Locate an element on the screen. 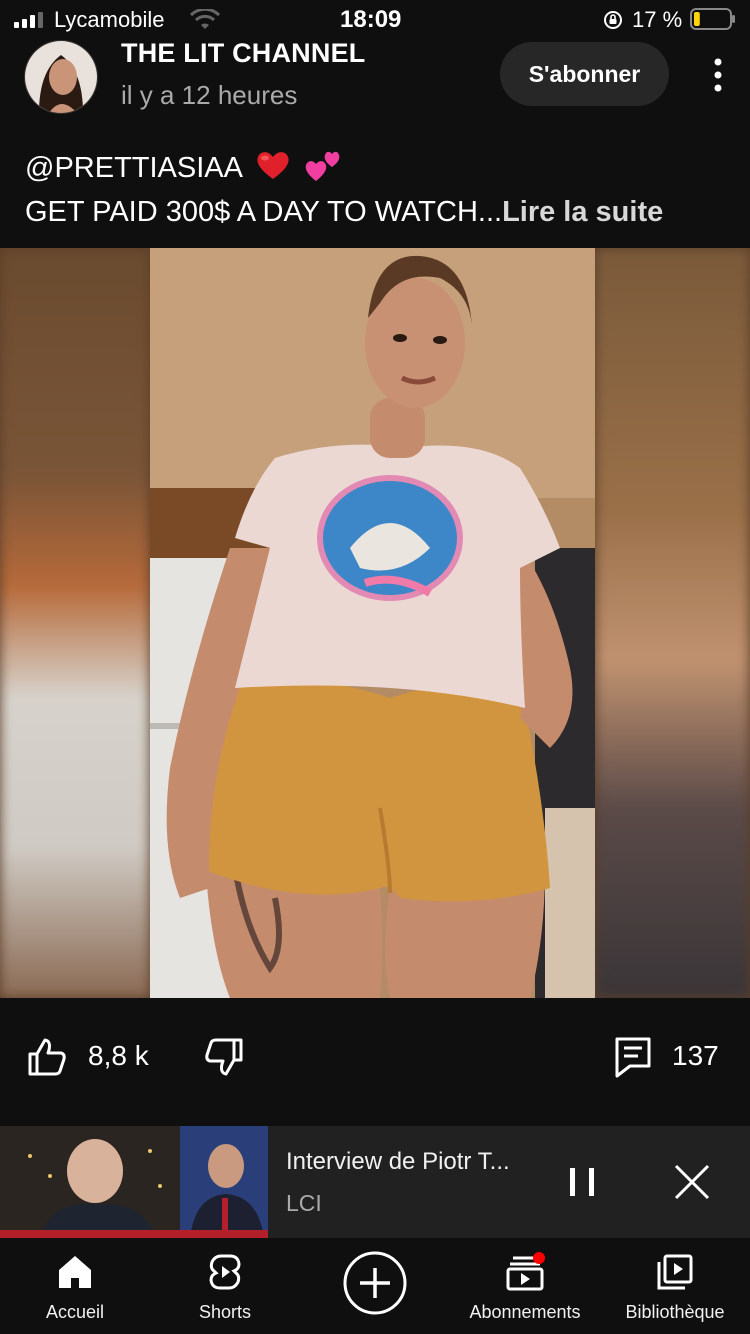  dislike-icon is located at coordinates (224, 1057).